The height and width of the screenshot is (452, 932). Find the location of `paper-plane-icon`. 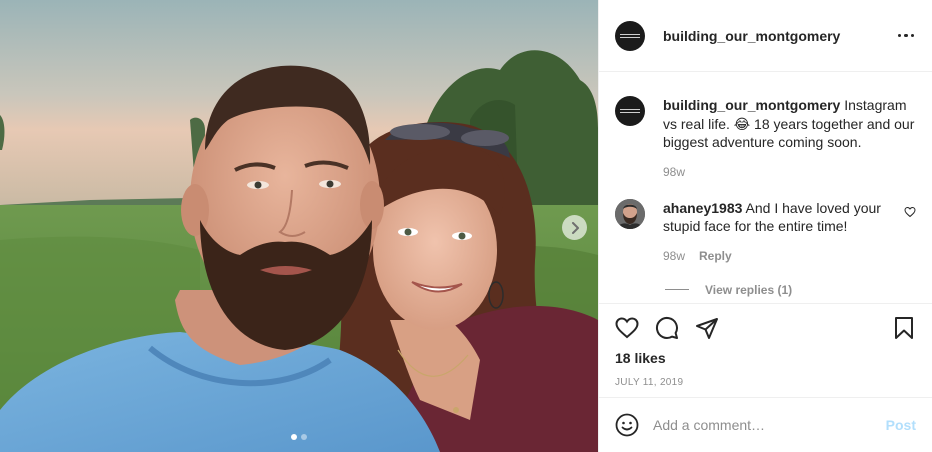

paper-plane-icon is located at coordinates (707, 328).